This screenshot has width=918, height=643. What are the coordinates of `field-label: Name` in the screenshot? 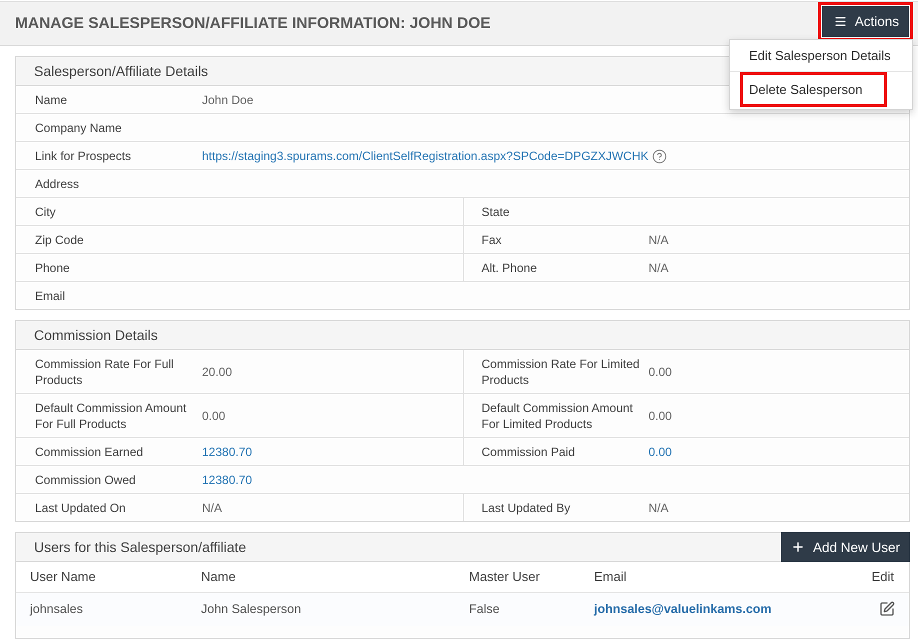 It's located at (51, 100).